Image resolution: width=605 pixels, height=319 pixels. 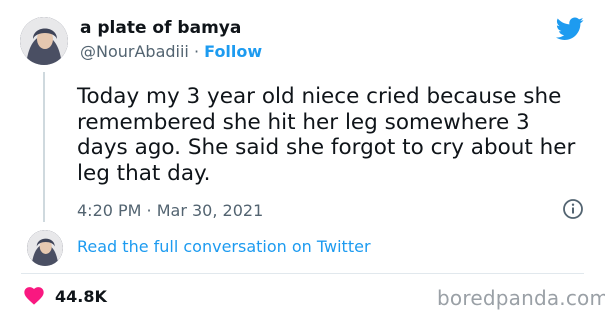 What do you see at coordinates (302, 273) in the screenshot?
I see `divider` at bounding box center [302, 273].